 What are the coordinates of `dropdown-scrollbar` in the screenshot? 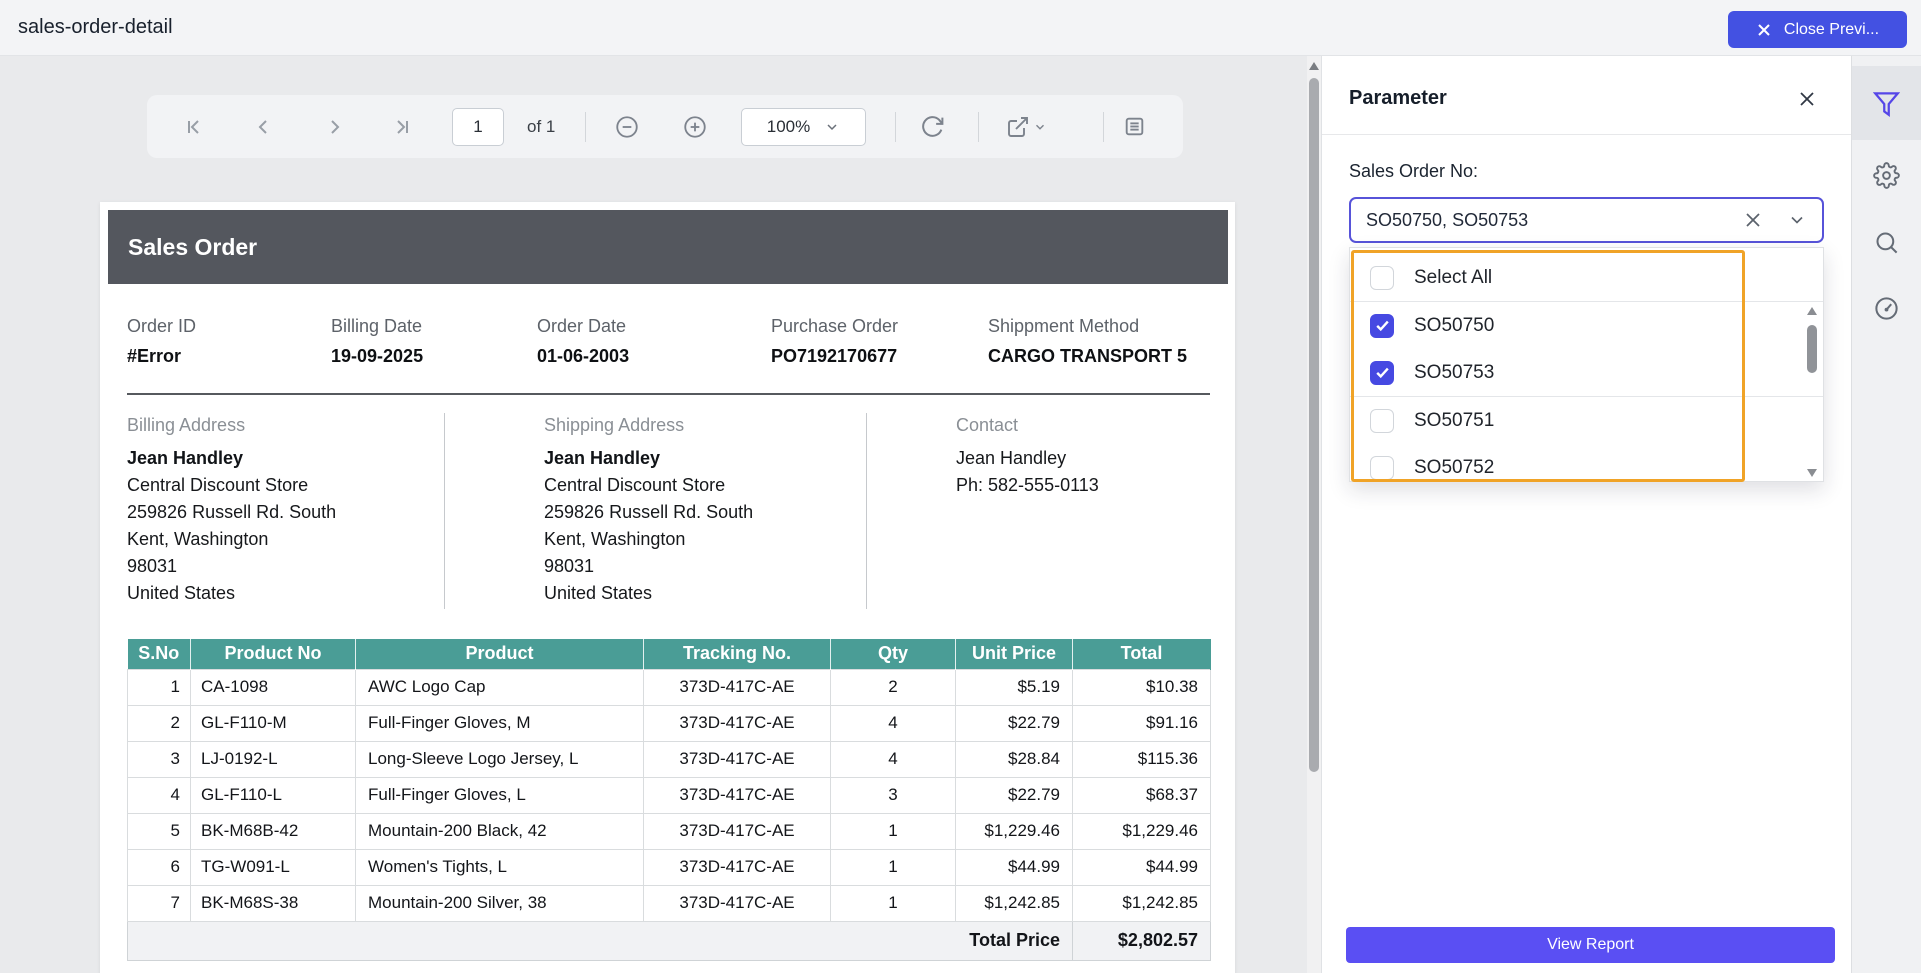 It's located at (1812, 390).